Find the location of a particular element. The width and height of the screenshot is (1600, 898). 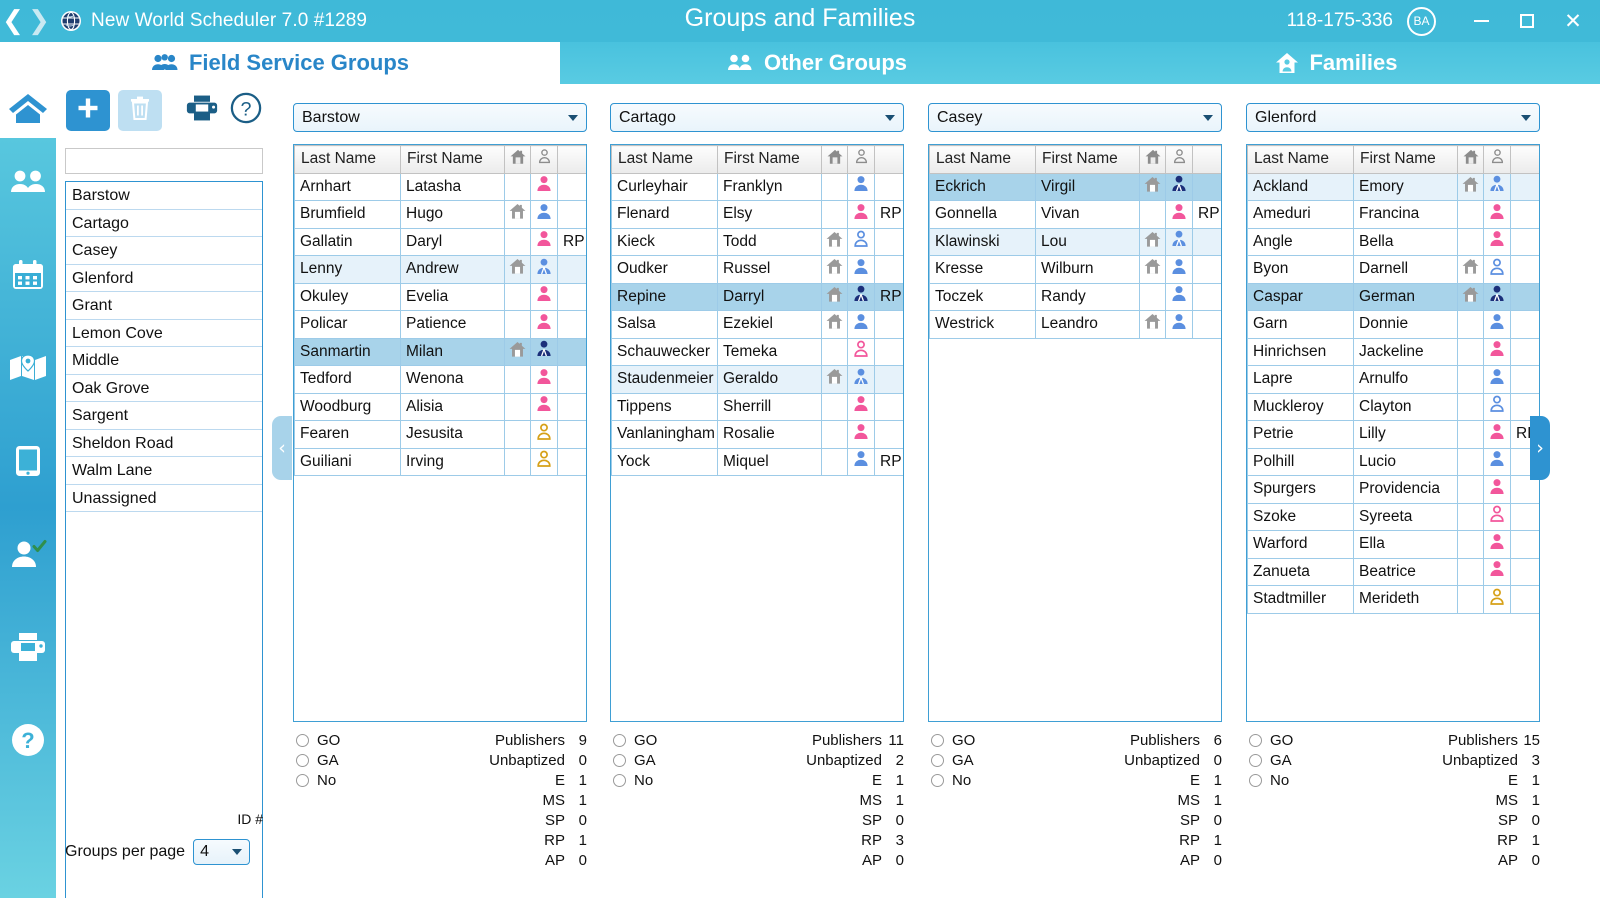

scroll-right-paddle: › is located at coordinates (1540, 448).